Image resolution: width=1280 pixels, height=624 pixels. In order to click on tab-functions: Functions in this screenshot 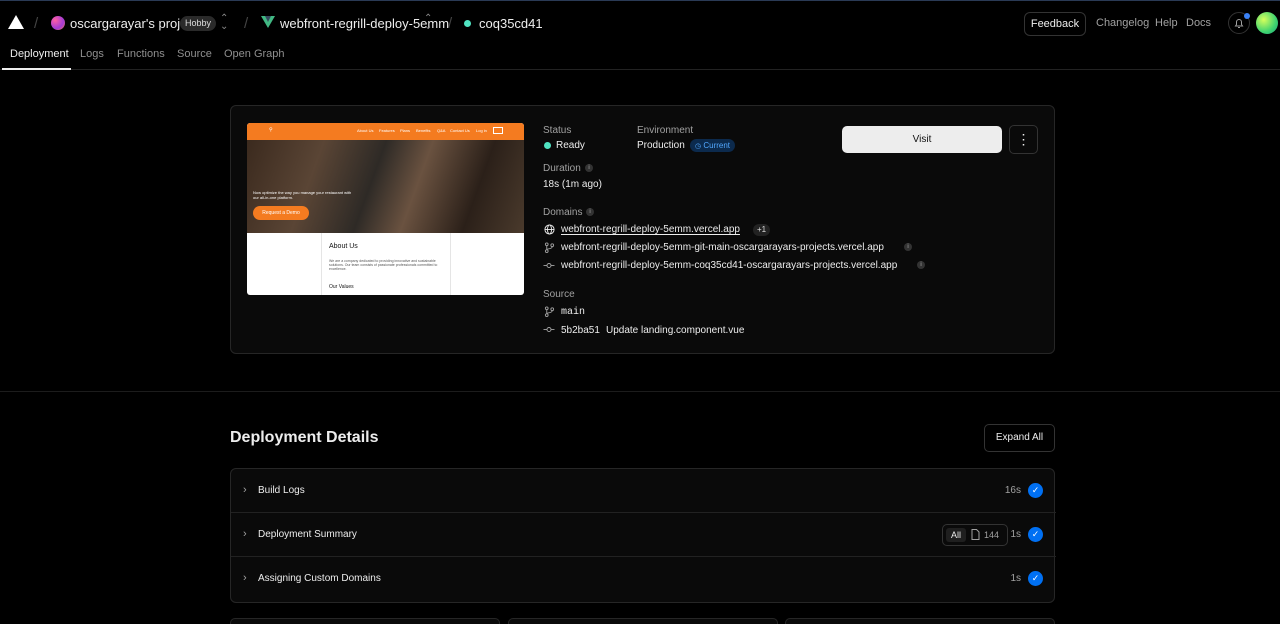, I will do `click(141, 54)`.